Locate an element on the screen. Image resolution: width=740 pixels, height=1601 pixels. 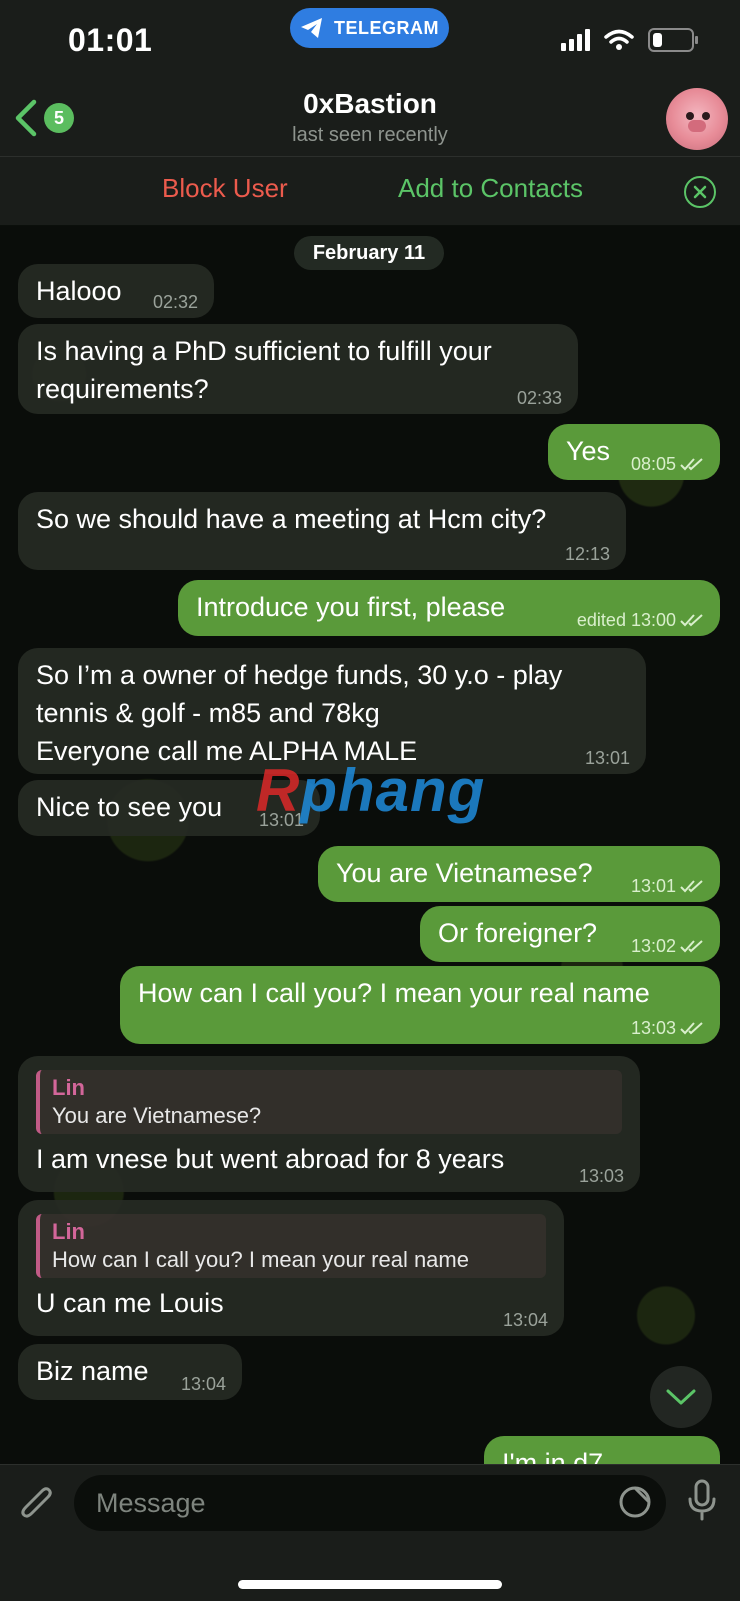
sticker-icon is located at coordinates (635, 1502).